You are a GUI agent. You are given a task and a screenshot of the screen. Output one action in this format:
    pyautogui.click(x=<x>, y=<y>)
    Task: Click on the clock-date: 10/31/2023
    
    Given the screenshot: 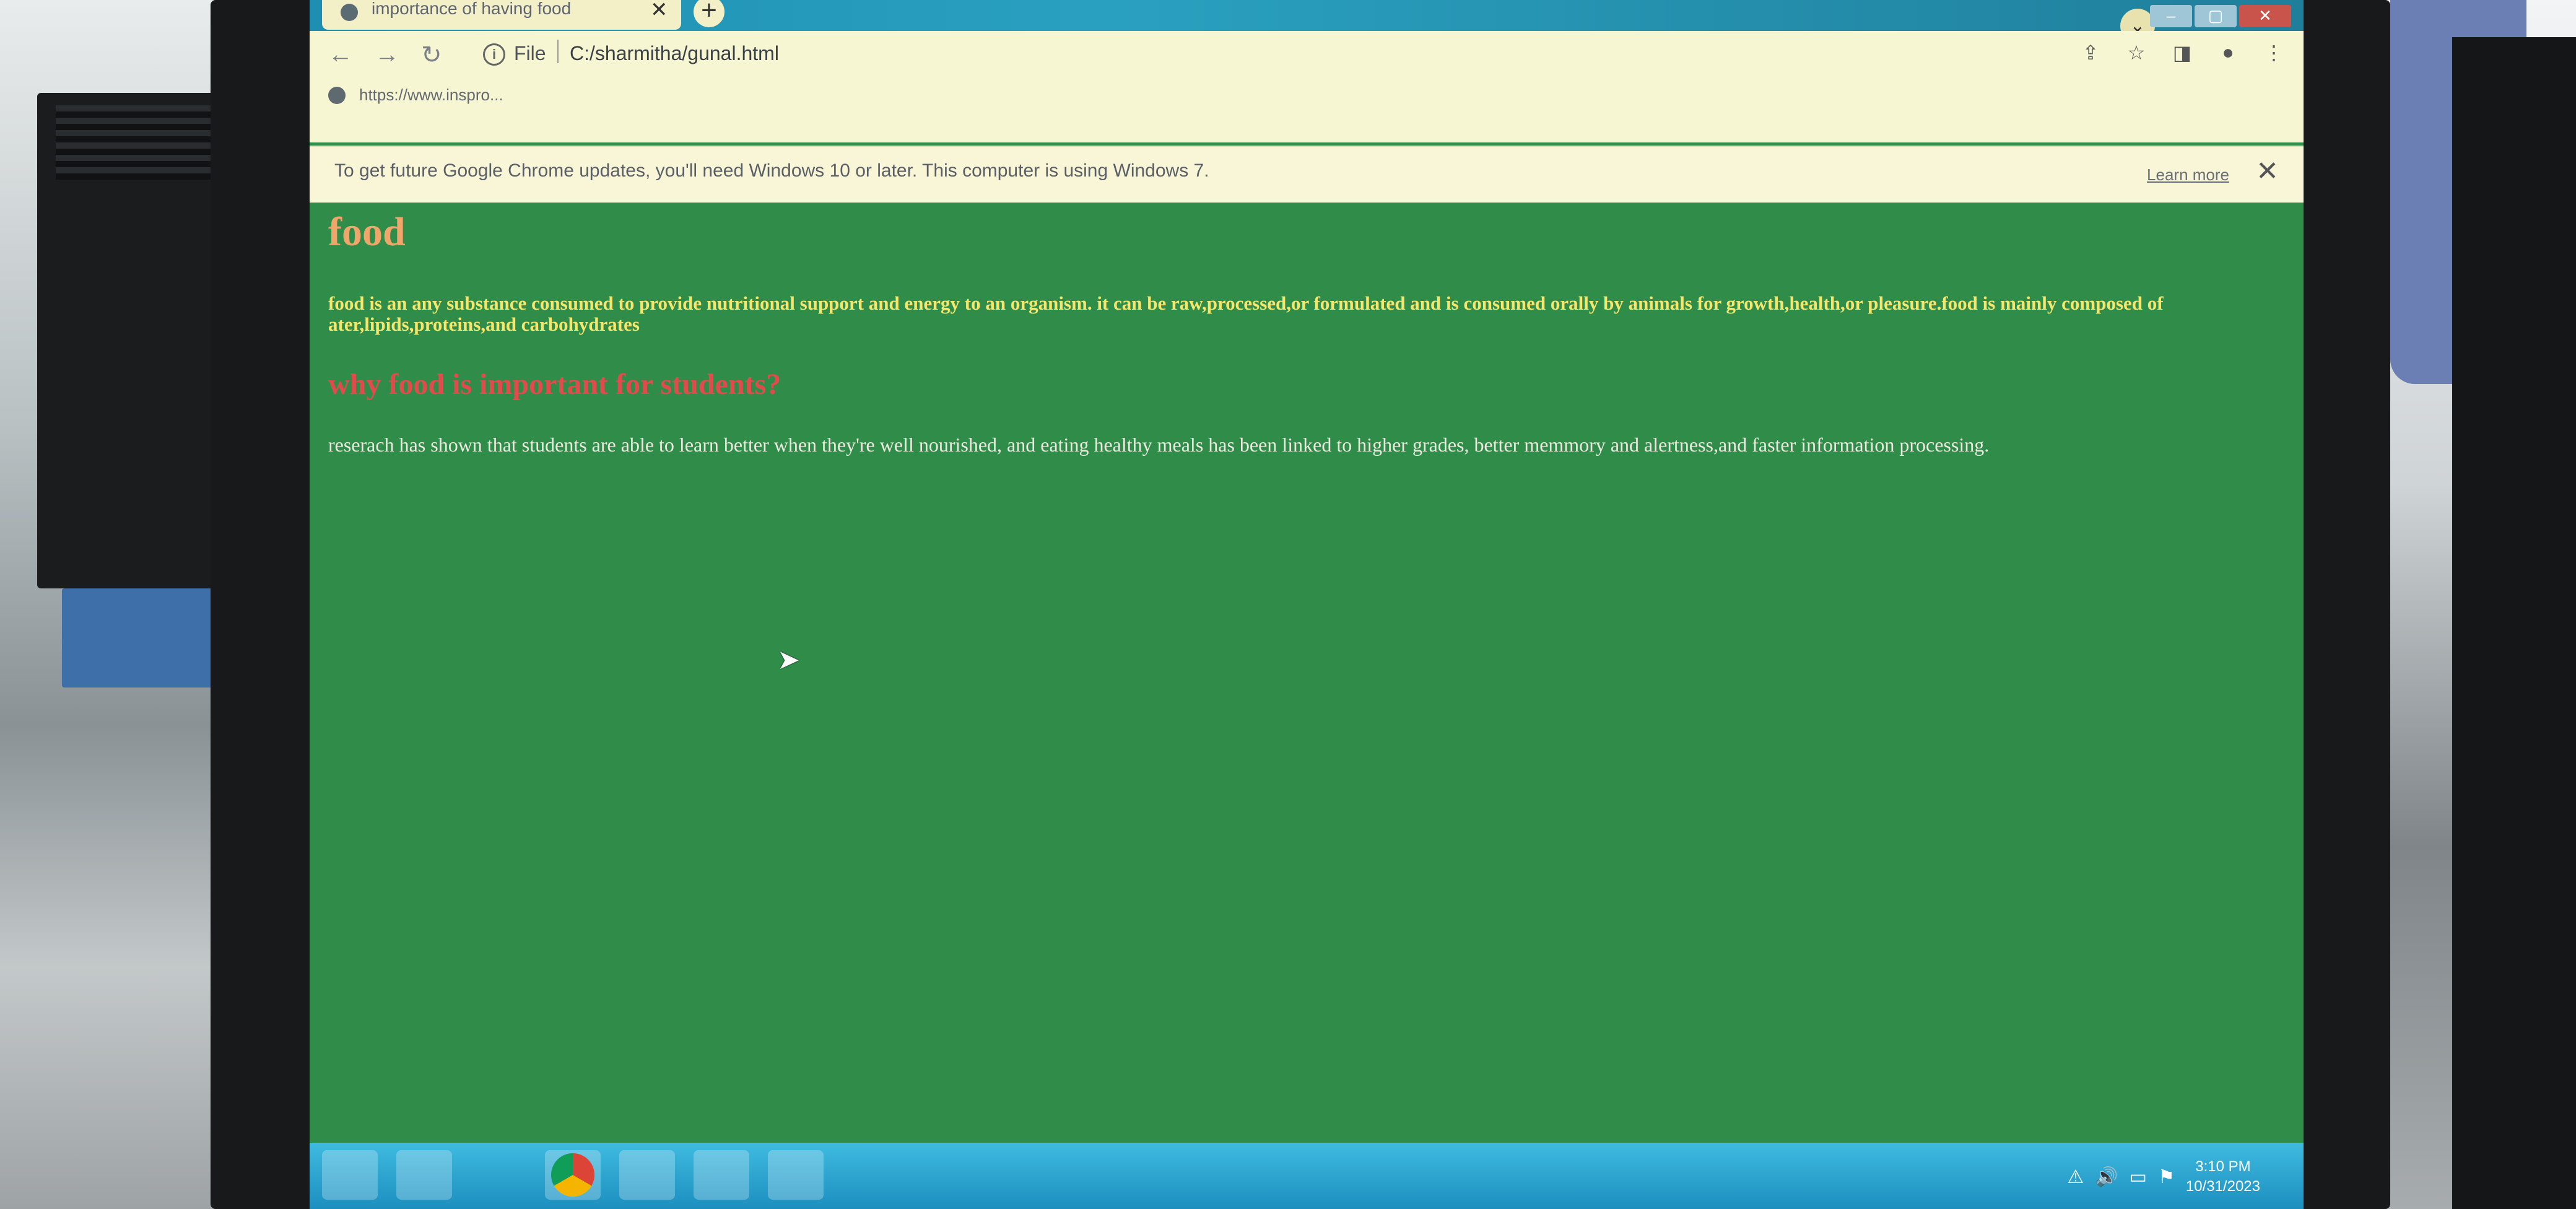 What is the action you would take?
    pyautogui.click(x=2222, y=1186)
    